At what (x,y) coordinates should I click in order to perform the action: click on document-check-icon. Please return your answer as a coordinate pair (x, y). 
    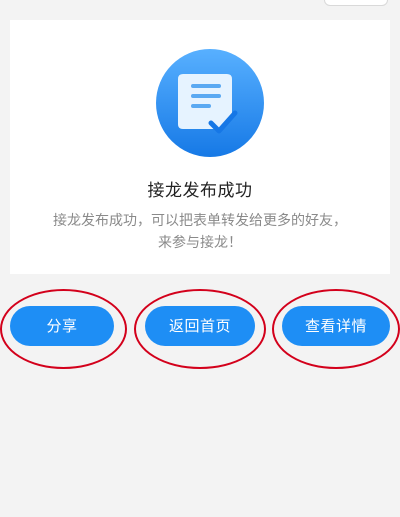
    Looking at the image, I should click on (210, 103).